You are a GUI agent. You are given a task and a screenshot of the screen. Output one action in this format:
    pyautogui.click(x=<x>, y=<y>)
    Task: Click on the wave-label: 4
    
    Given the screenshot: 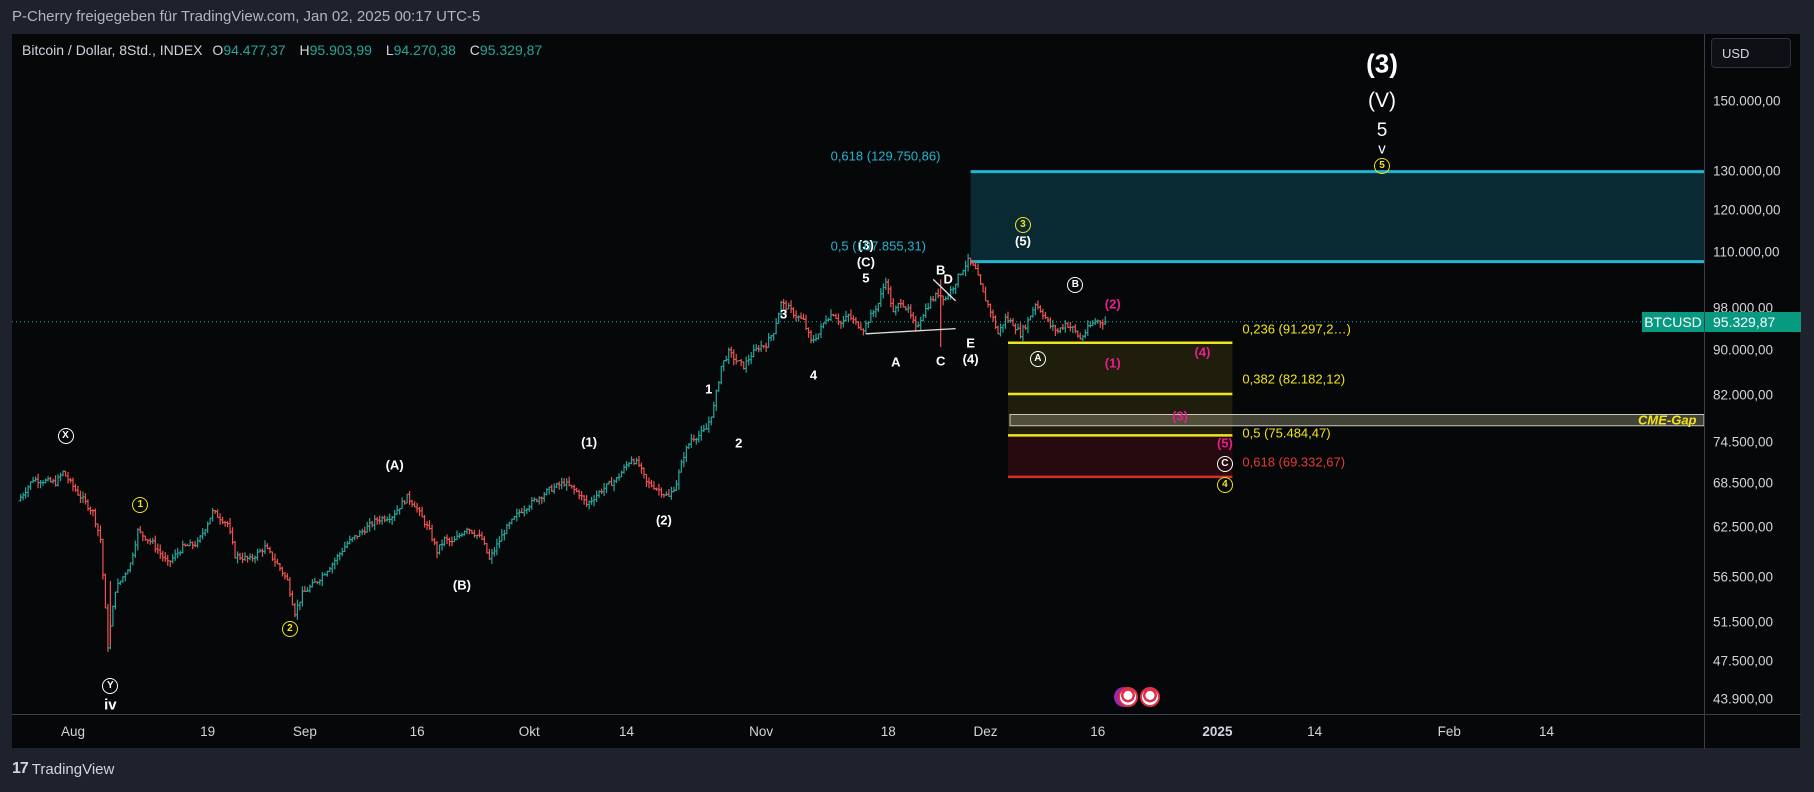 What is the action you would take?
    pyautogui.click(x=1224, y=484)
    